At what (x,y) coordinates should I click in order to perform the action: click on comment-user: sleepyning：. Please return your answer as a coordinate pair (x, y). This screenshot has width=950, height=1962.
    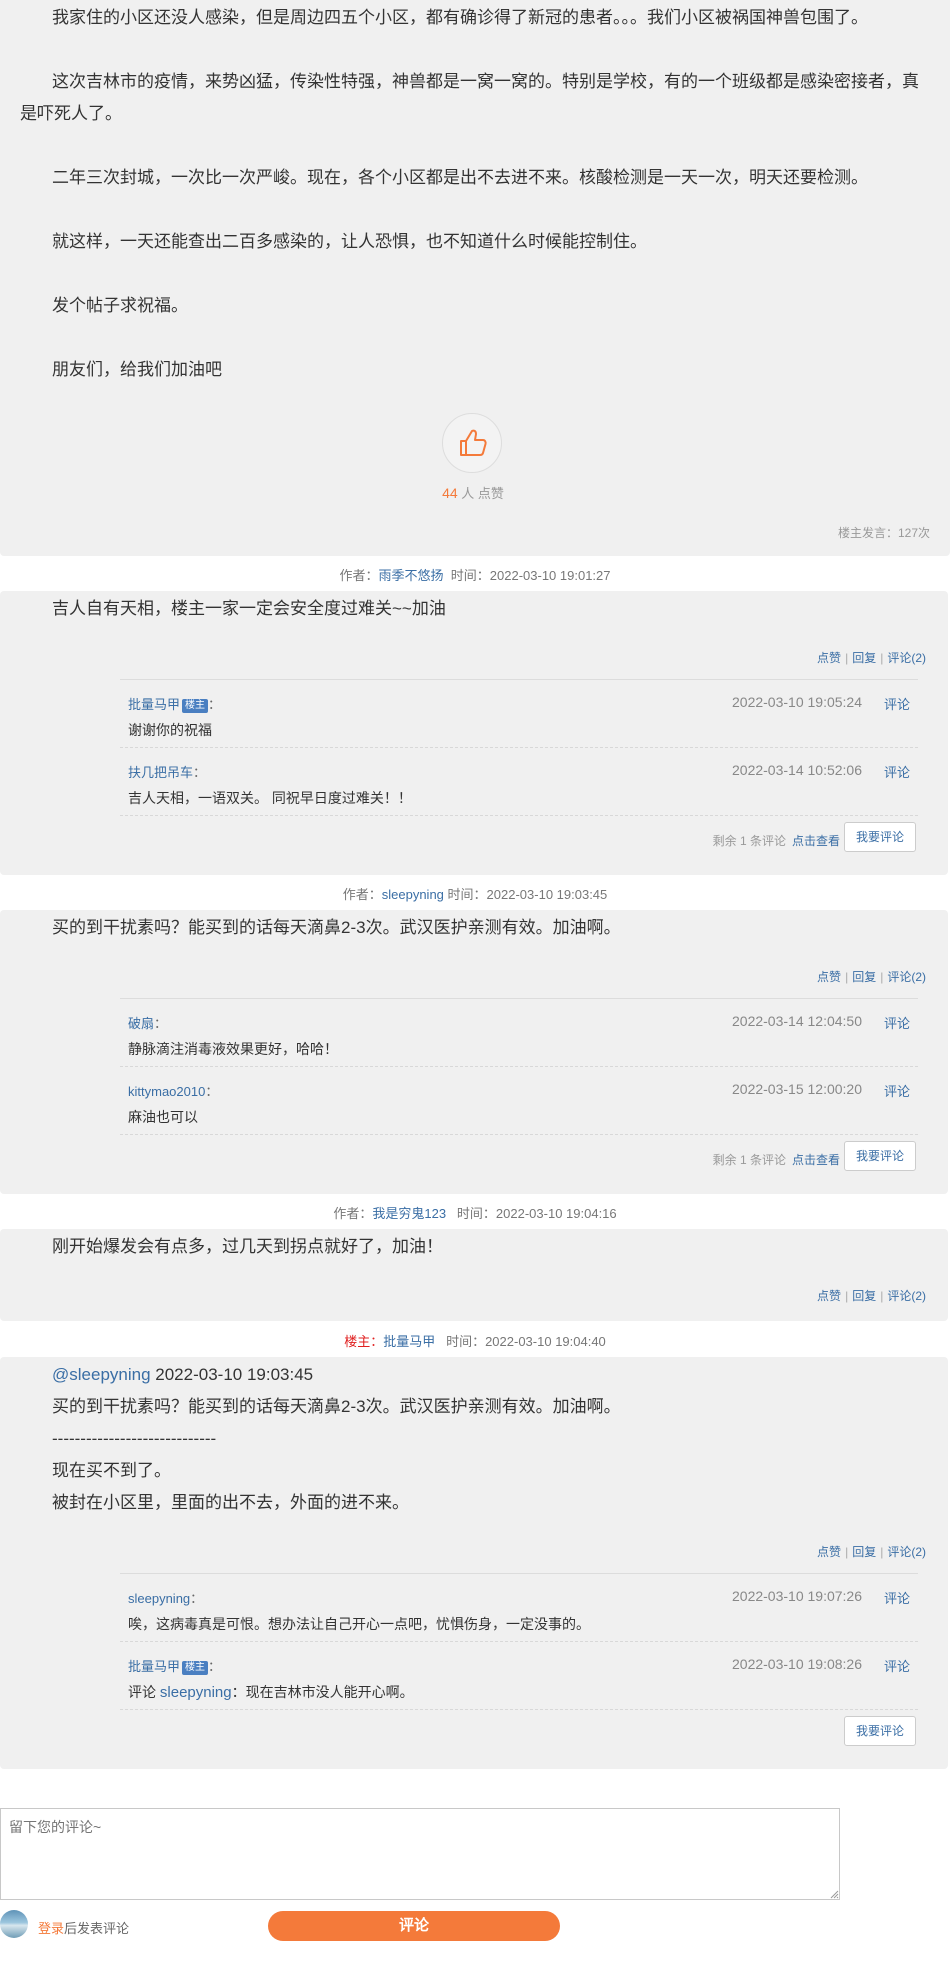
    Looking at the image, I should click on (165, 1597).